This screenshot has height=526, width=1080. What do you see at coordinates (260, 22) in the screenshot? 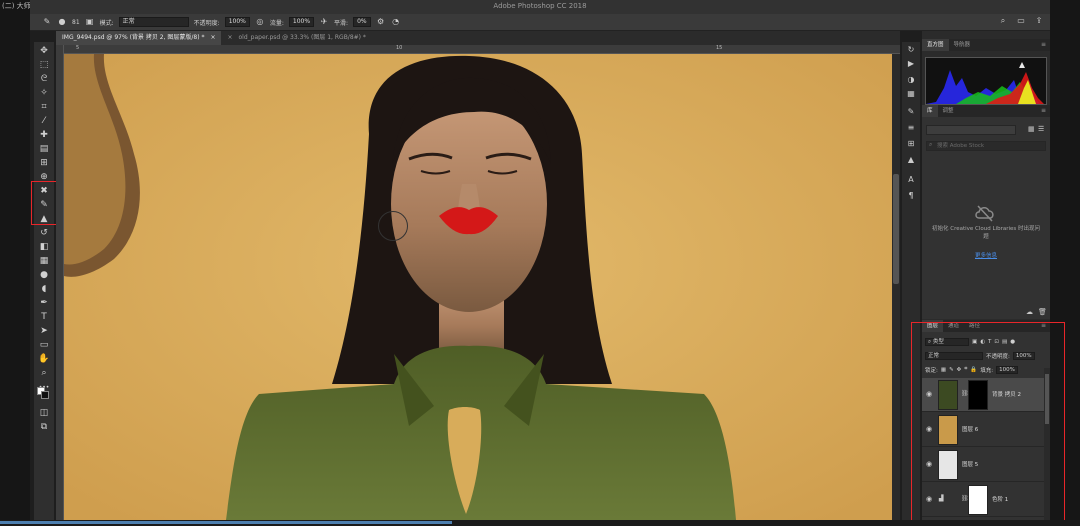
I see `pressure-icon: ◎` at bounding box center [260, 22].